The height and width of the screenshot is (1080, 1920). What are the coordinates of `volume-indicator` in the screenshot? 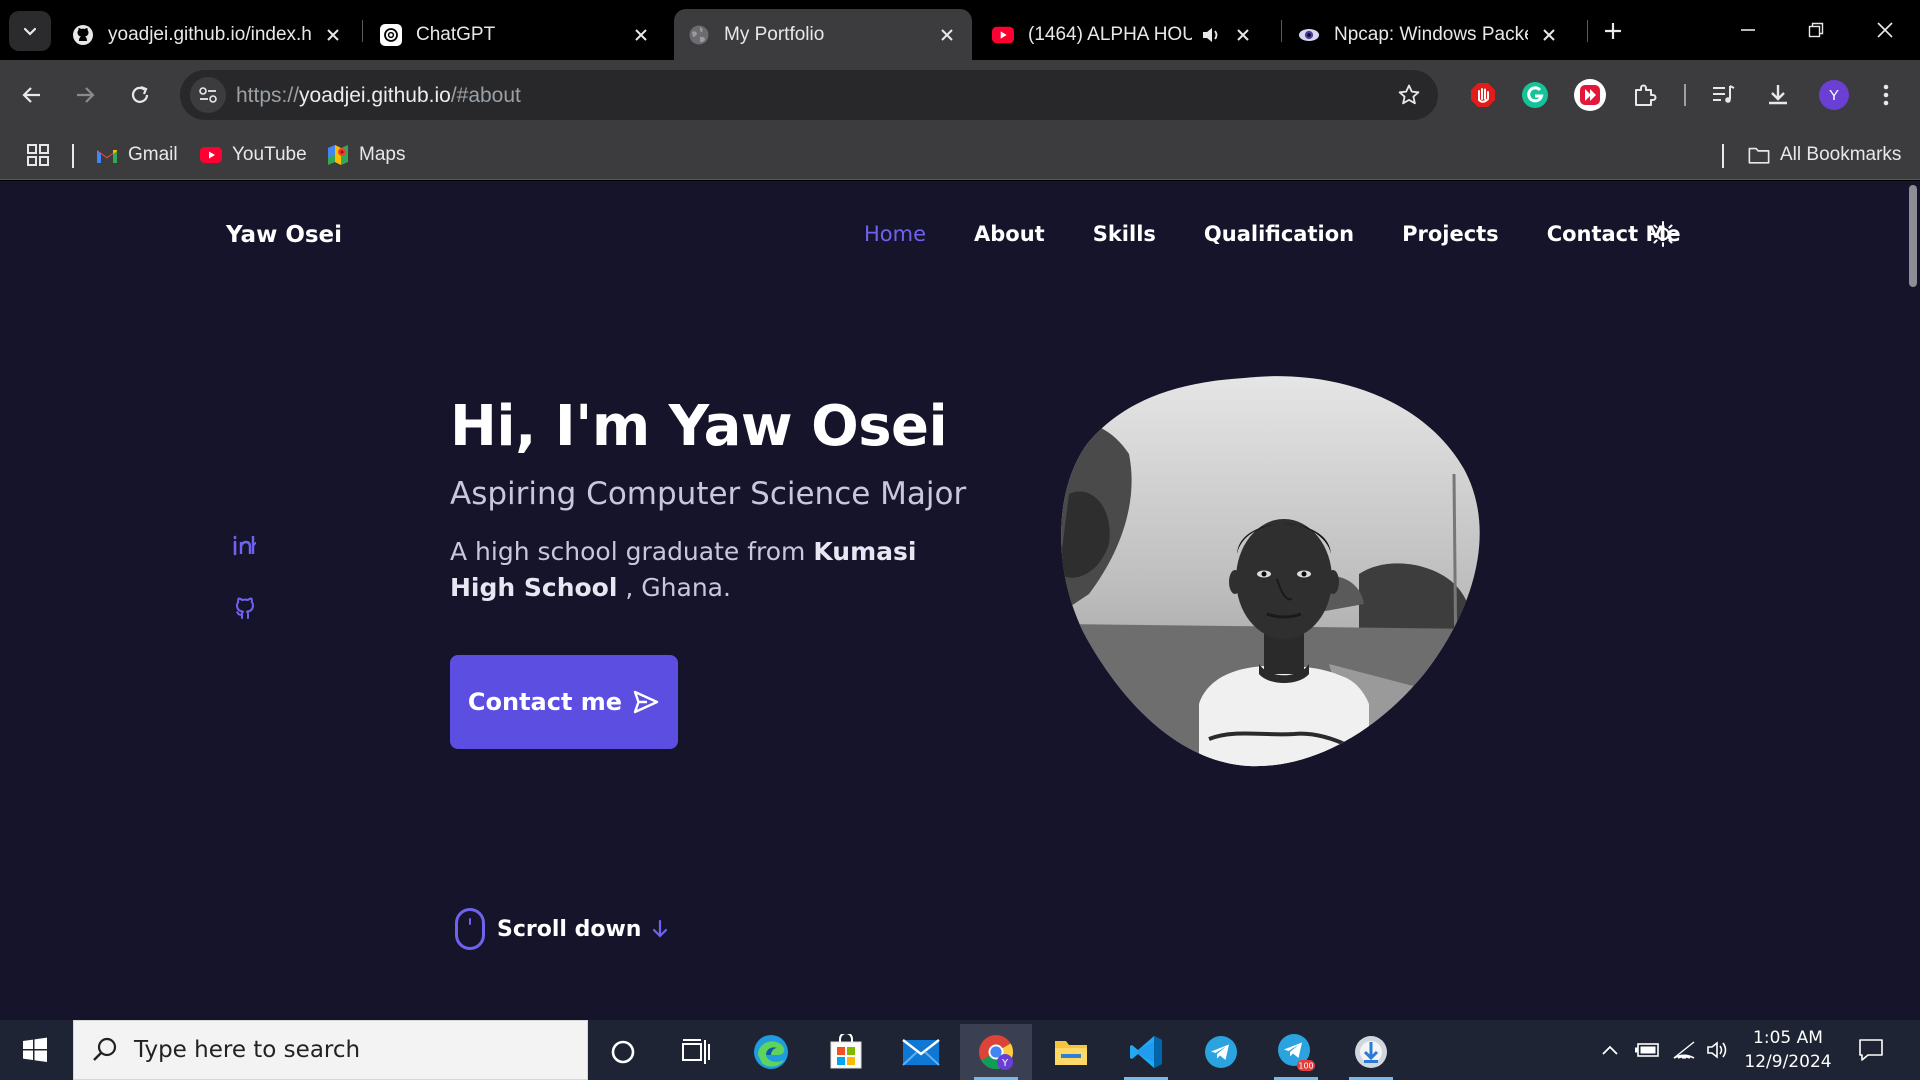 It's located at (1718, 1050).